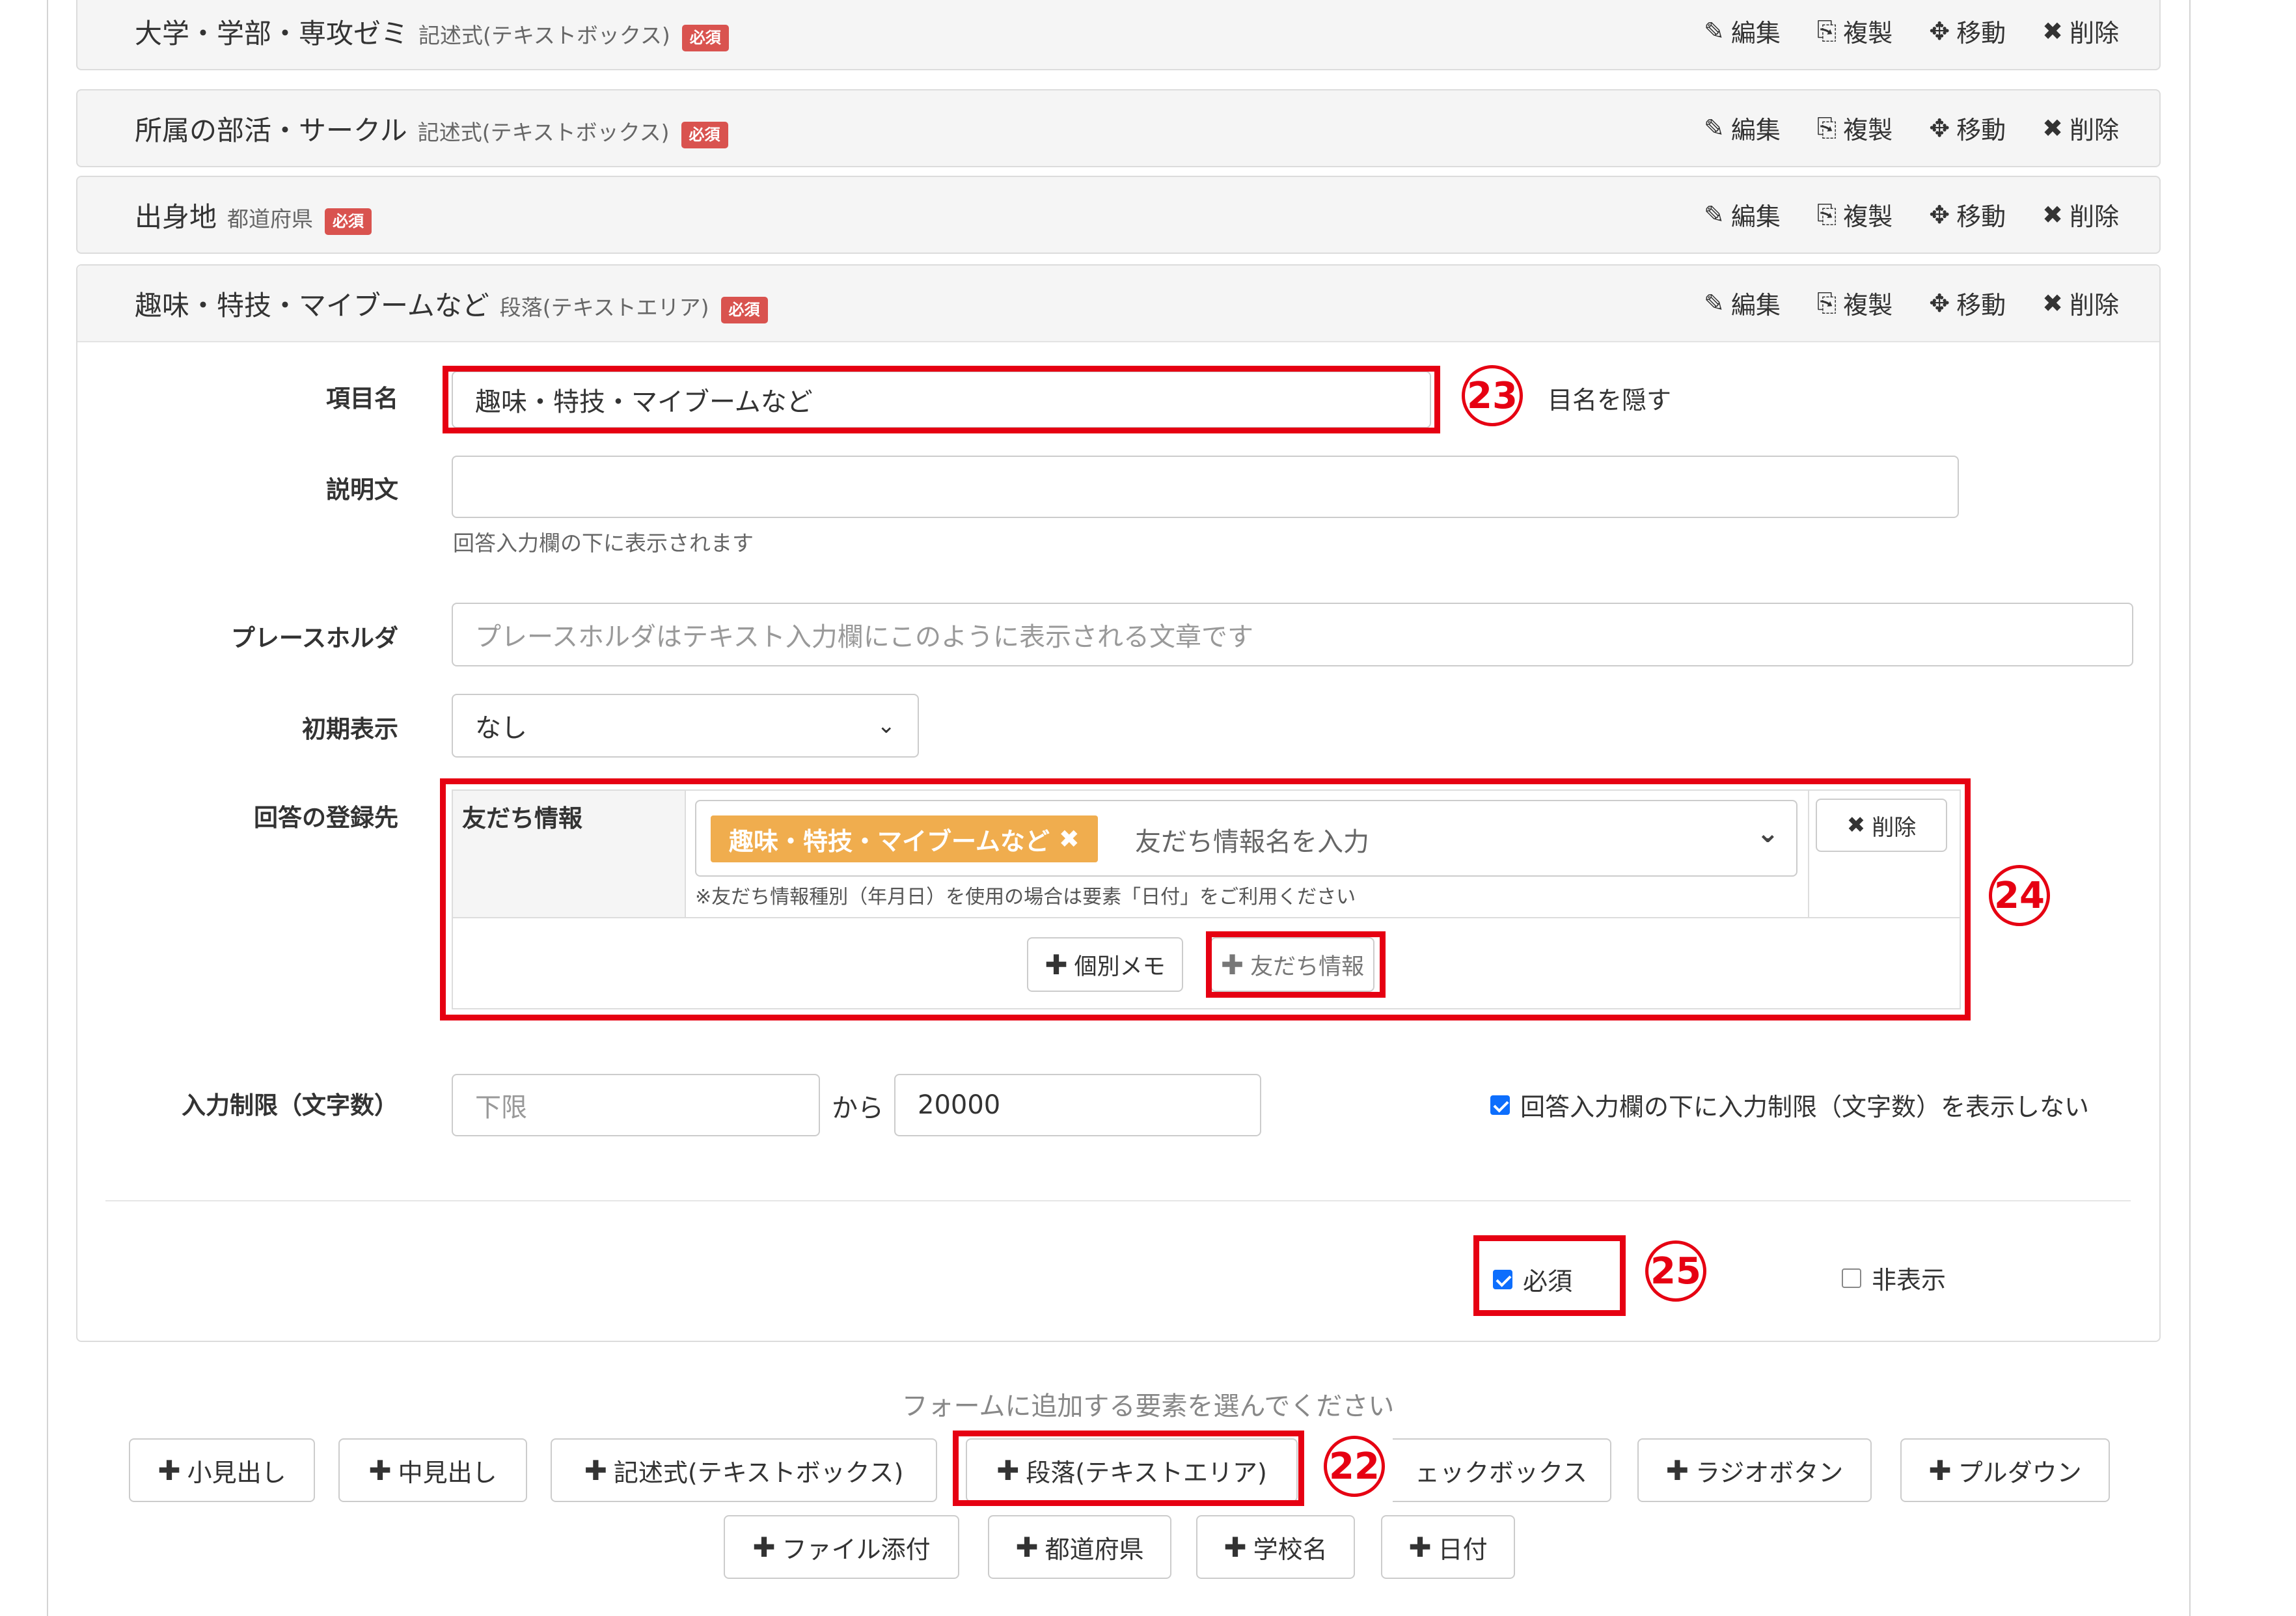 This screenshot has width=2296, height=1616. Describe the element at coordinates (1292, 634) in the screenshot. I see `placeholder-input: プレースホルダはテキスト入力欄にこのように表示される文章です` at that location.